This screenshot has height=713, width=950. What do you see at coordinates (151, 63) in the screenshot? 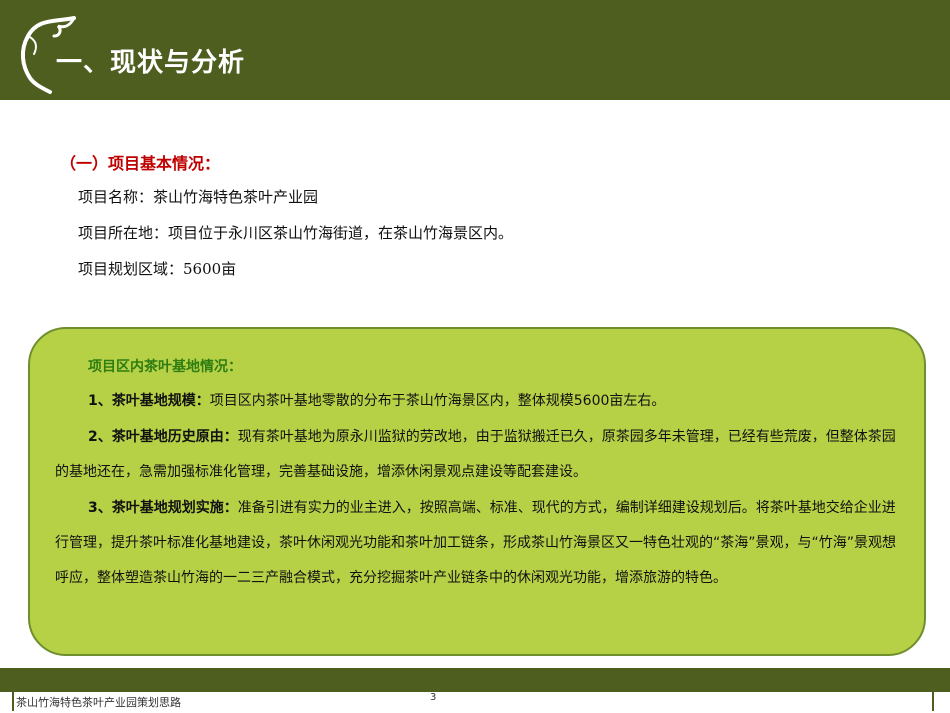
I see `page-title: 一、现状与分析` at bounding box center [151, 63].